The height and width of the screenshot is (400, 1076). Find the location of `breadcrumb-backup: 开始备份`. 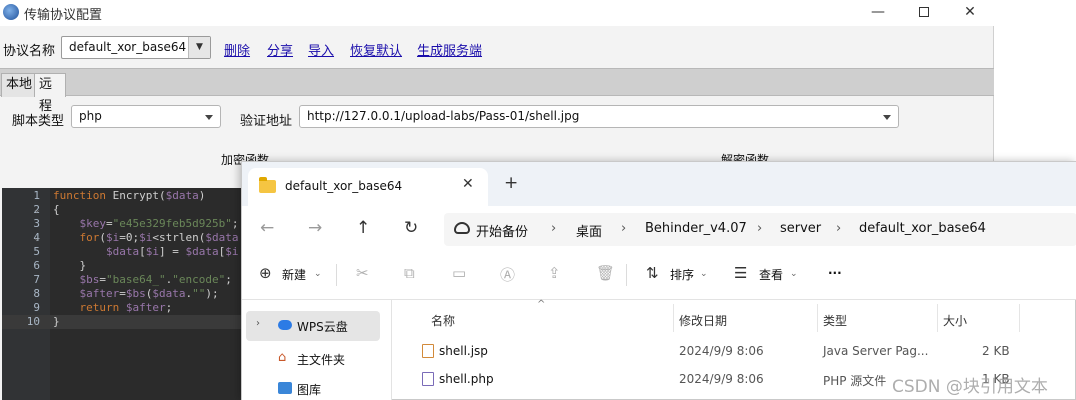

breadcrumb-backup: 开始备份 is located at coordinates (502, 230).